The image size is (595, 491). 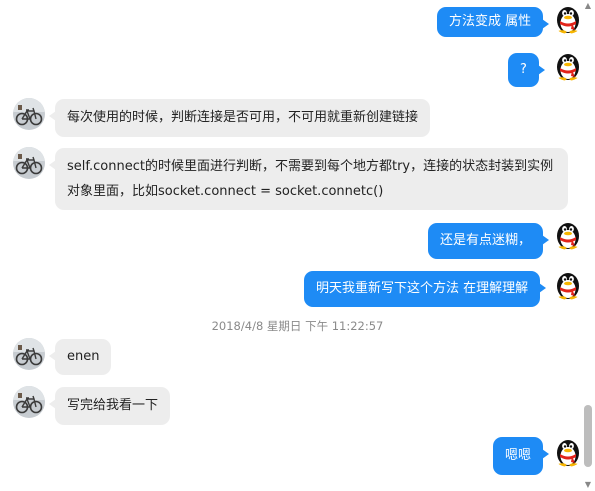 I want to click on message-timestamp: 2018/4/8 星期日 下午 11:22:57, so click(x=297, y=326).